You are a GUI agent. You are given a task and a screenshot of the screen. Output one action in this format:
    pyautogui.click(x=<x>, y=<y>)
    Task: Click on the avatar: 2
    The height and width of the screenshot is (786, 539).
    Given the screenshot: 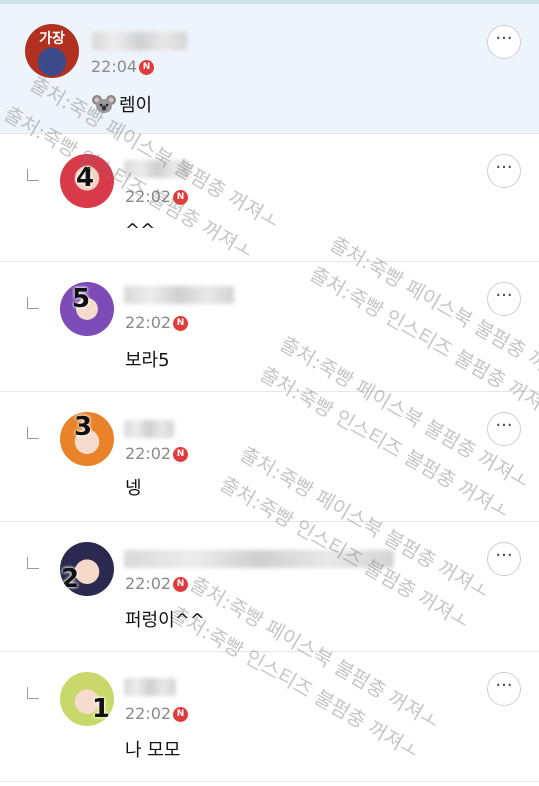 What is the action you would take?
    pyautogui.click(x=87, y=569)
    